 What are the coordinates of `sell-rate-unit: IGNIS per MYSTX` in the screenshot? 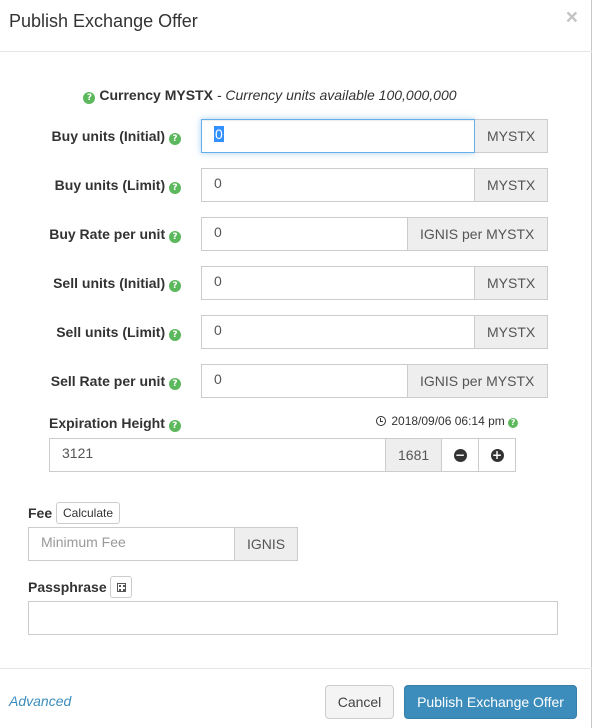 It's located at (478, 381).